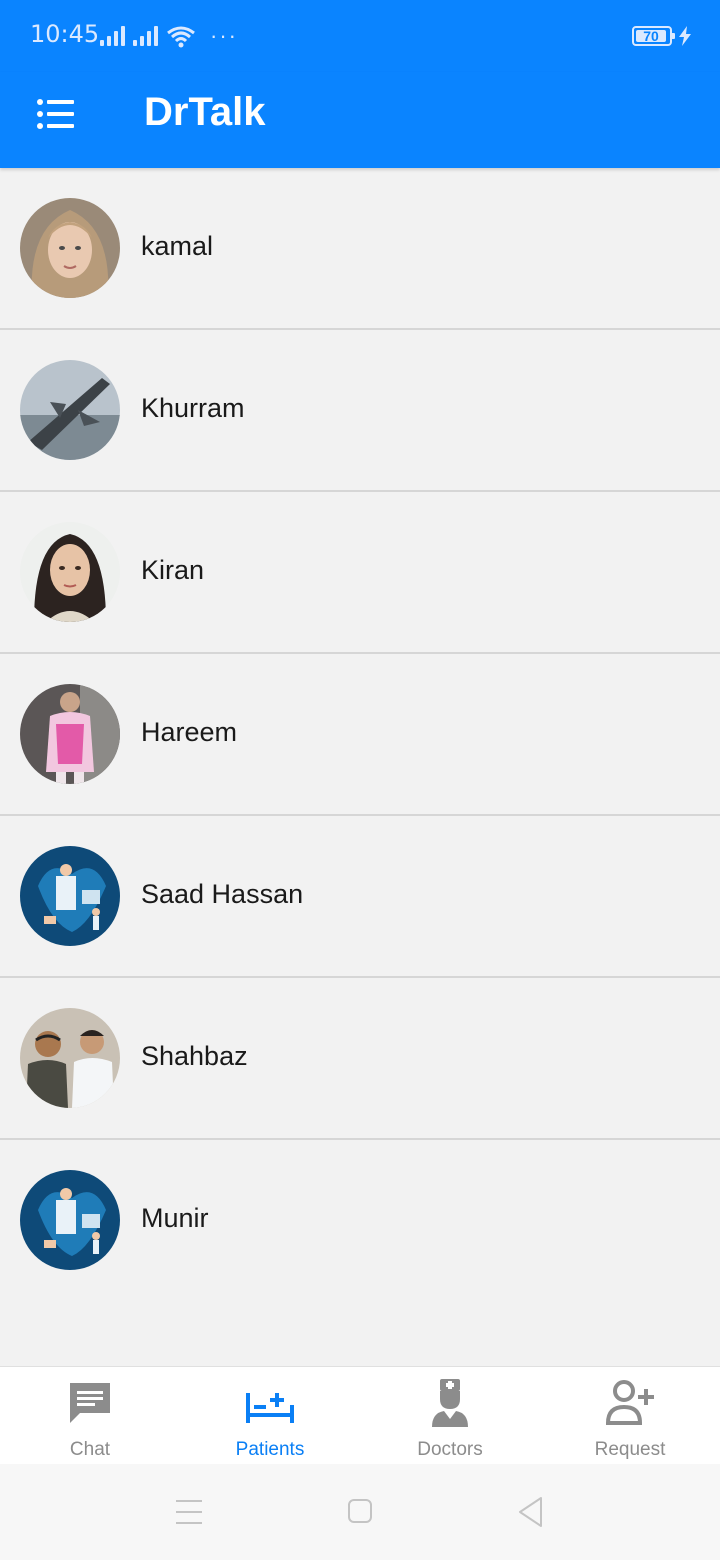 The height and width of the screenshot is (1560, 720). I want to click on system-nav-bar, so click(360, 1512).